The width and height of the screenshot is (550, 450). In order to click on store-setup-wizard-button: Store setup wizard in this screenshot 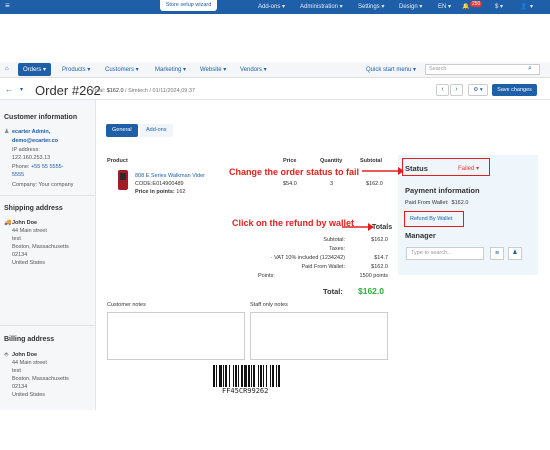, I will do `click(188, 5)`.